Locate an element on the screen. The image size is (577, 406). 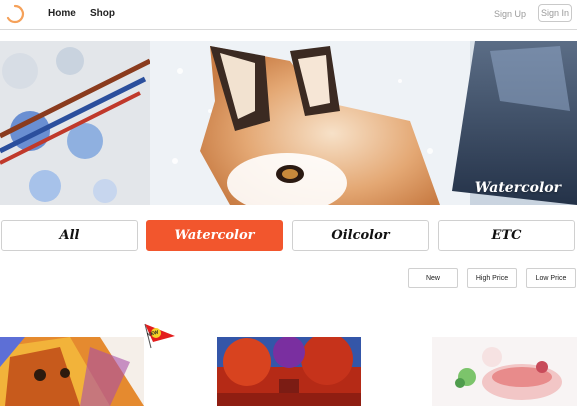
category-tab-etc: ETC is located at coordinates (506, 235).